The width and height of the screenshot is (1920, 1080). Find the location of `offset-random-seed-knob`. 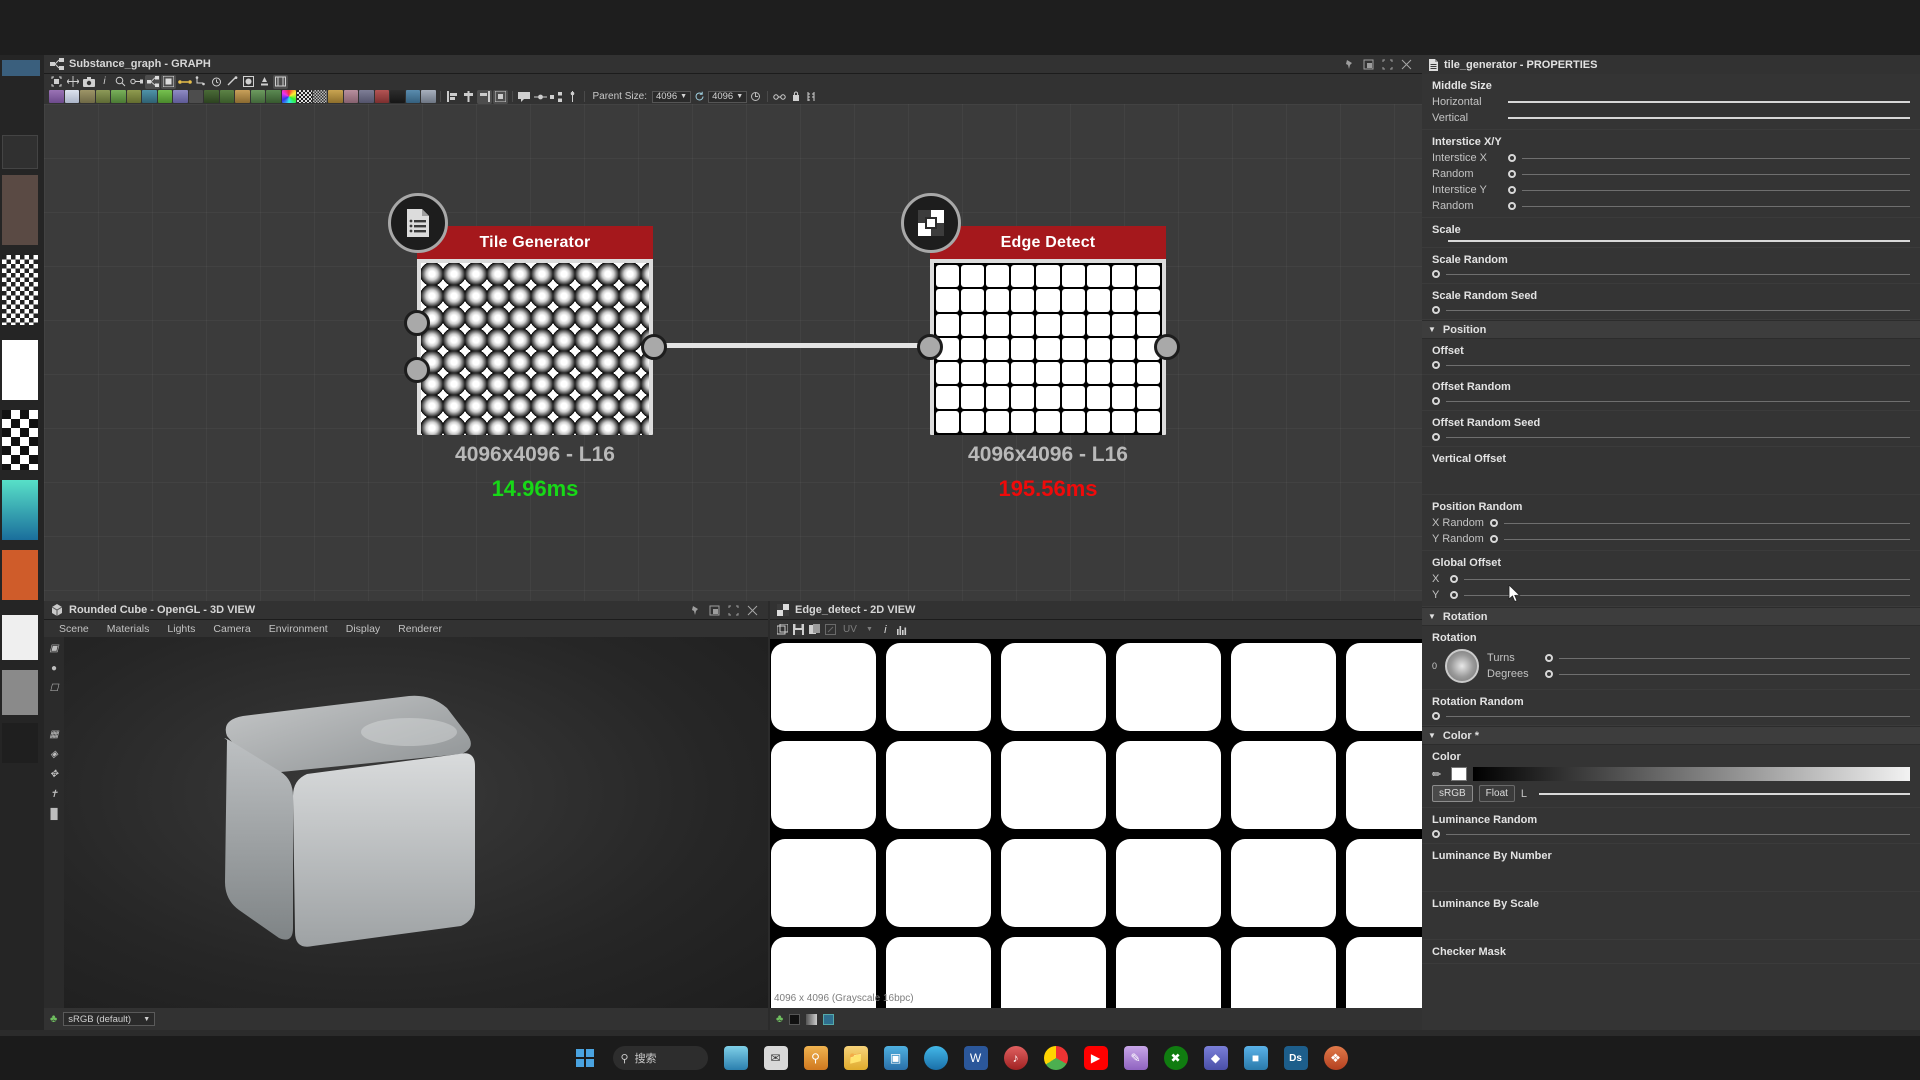

offset-random-seed-knob is located at coordinates (1436, 437).